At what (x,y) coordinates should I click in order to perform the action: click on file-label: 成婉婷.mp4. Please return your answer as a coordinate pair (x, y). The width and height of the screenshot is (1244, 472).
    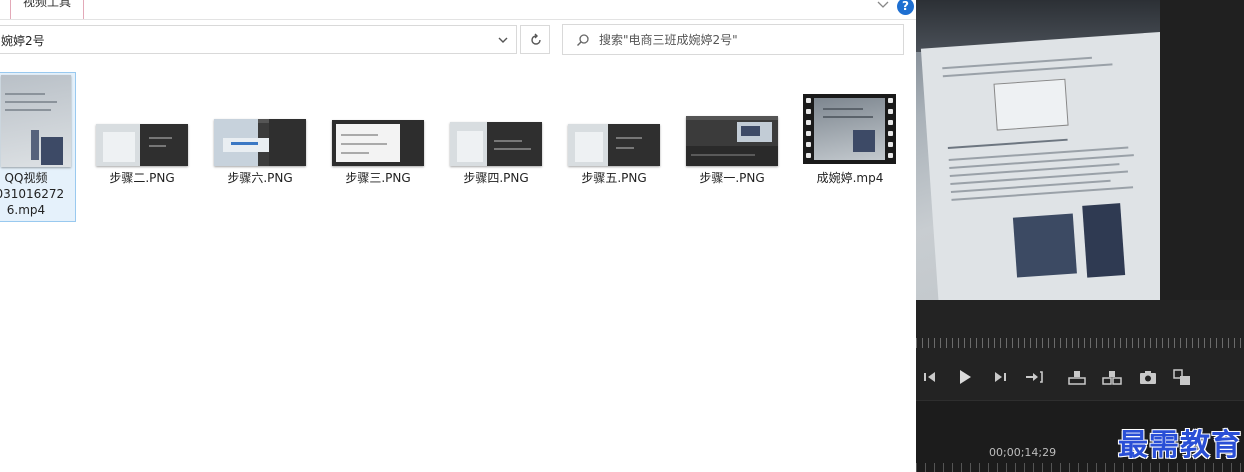
    Looking at the image, I should click on (850, 178).